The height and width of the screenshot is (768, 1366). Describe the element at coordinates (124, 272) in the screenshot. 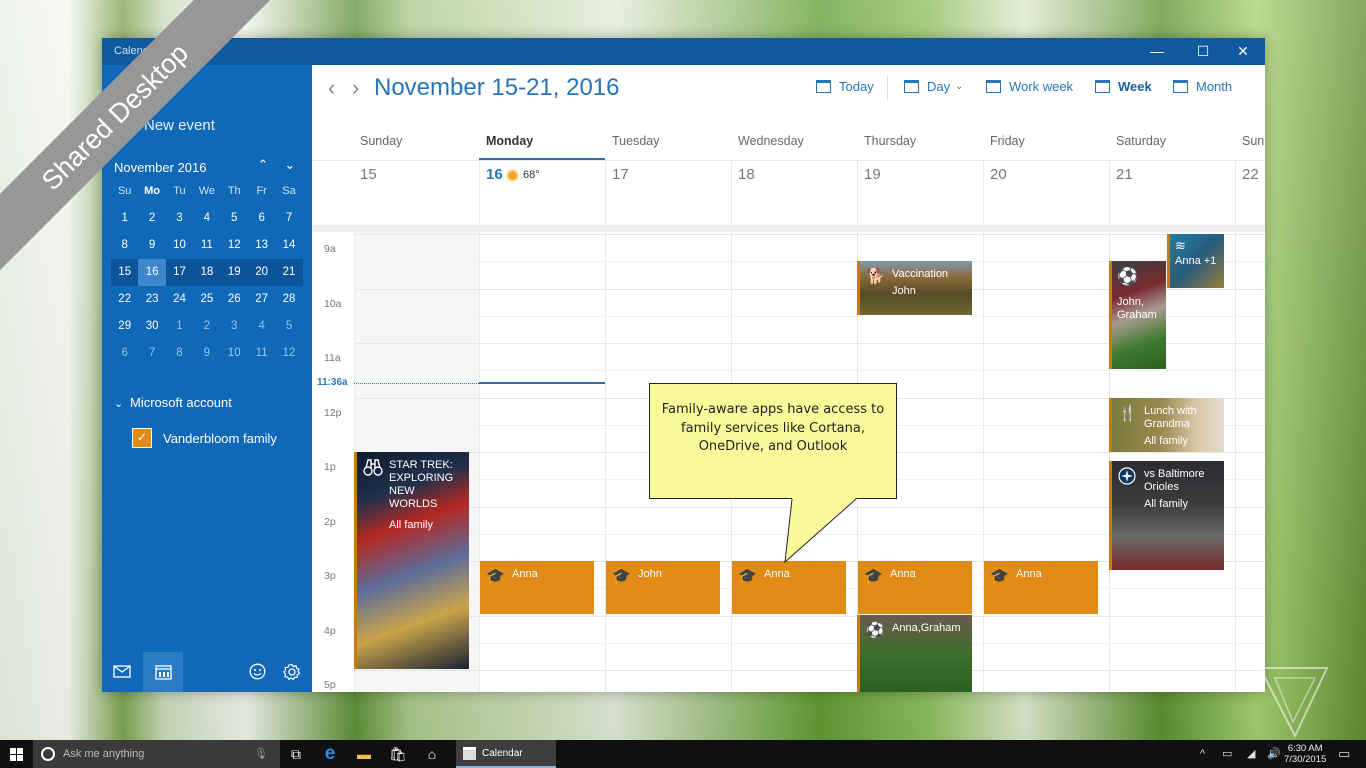

I see `mini-calendar-day: 15` at that location.